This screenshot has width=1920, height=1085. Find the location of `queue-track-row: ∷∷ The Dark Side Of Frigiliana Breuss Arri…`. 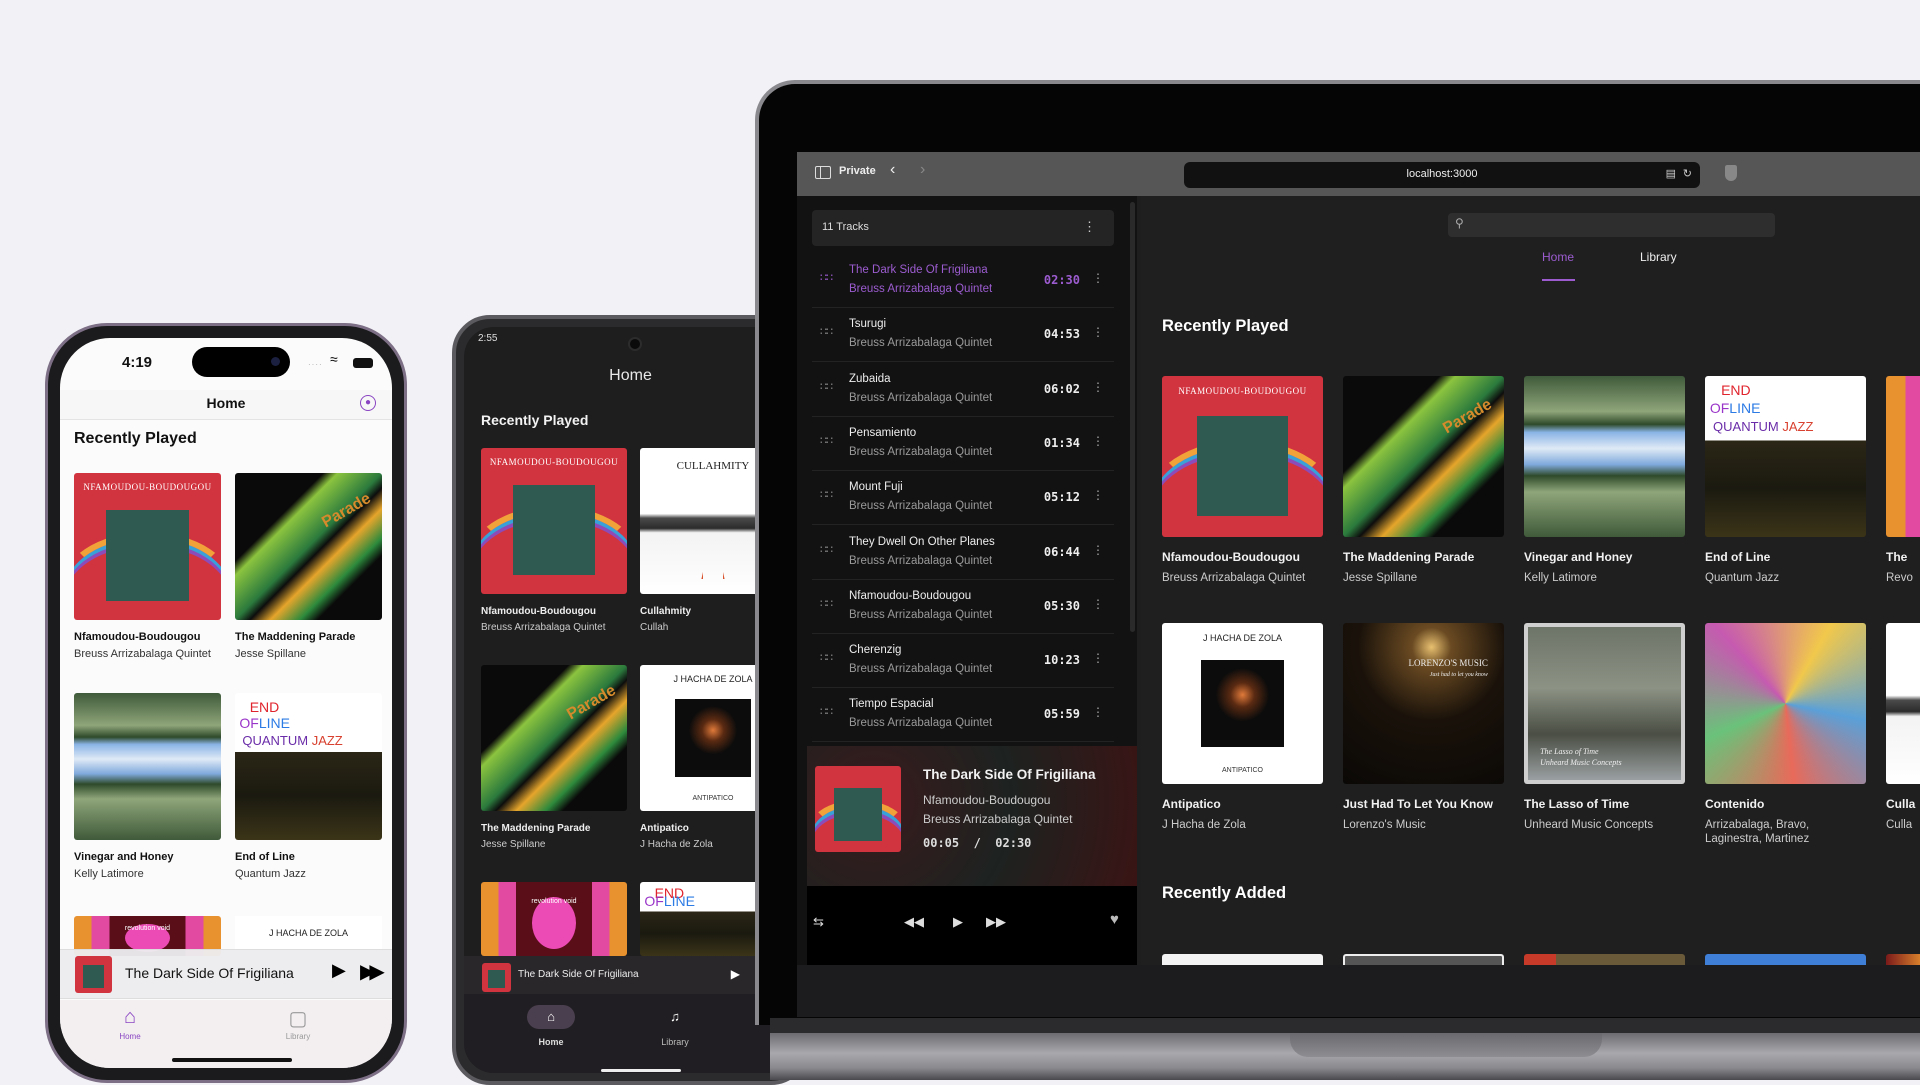

queue-track-row: ∷∷ The Dark Side Of Frigiliana Breuss Arri… is located at coordinates (963, 281).